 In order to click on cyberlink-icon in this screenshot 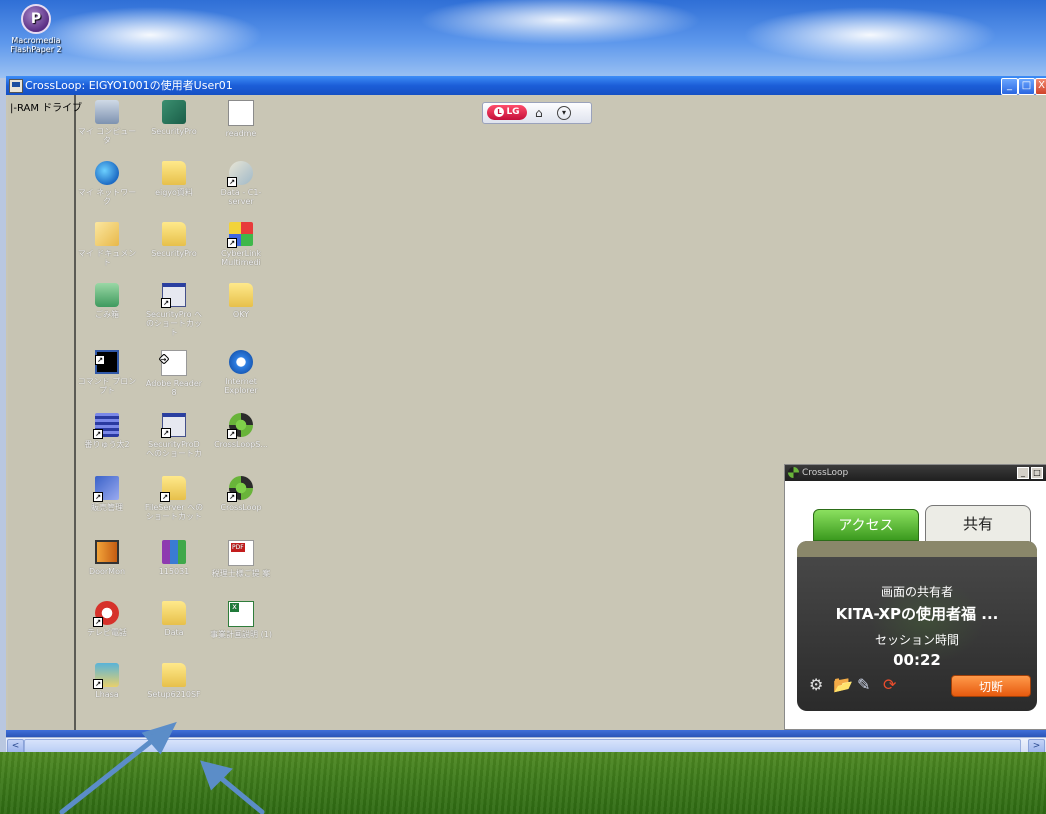, I will do `click(240, 235)`.